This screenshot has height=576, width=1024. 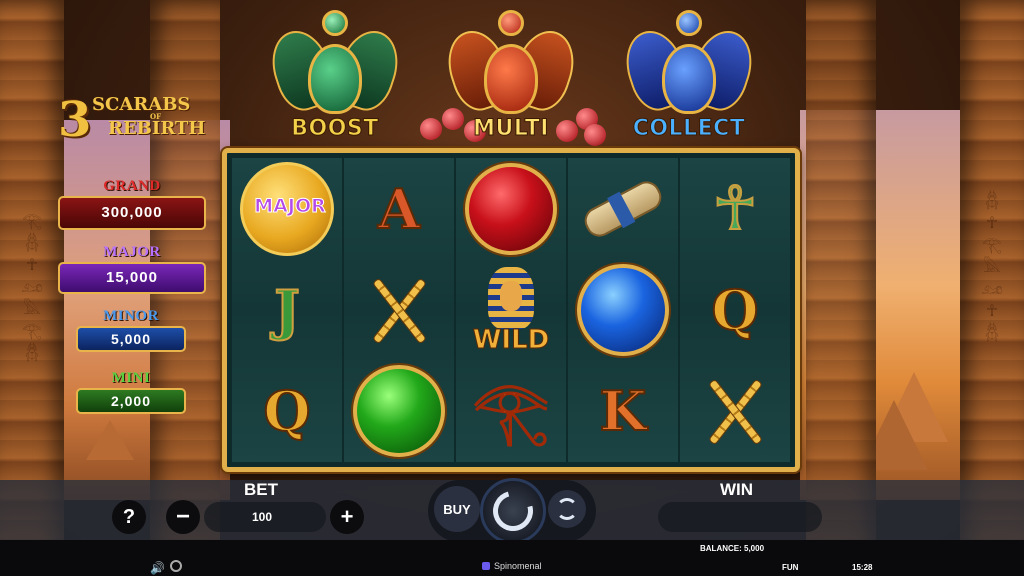 I want to click on reel-cell: WILD, so click(x=511, y=309).